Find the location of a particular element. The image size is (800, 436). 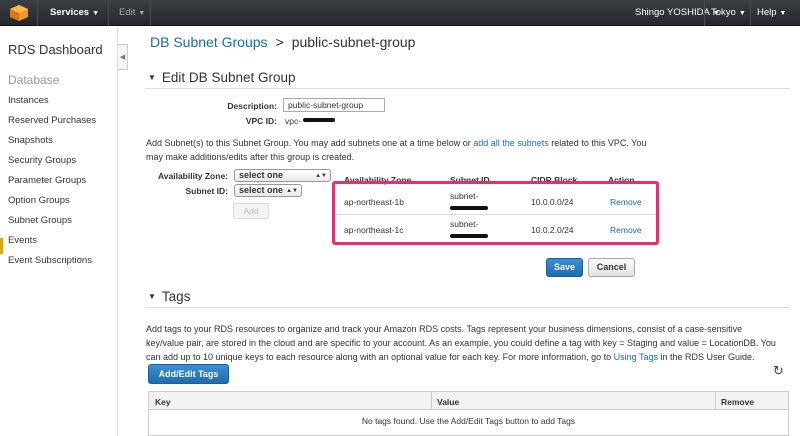

cancel-button: Cancel is located at coordinates (611, 267).